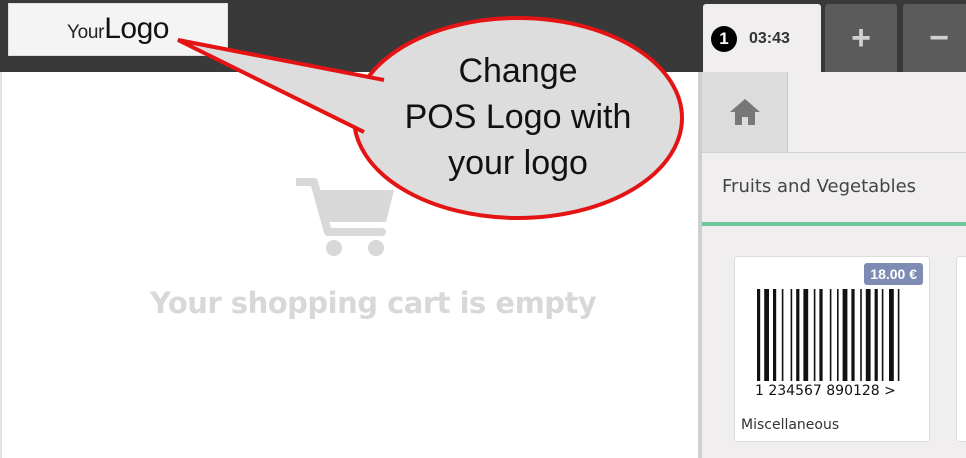 The image size is (966, 458). What do you see at coordinates (861, 38) in the screenshot?
I see `new-order-button: +` at bounding box center [861, 38].